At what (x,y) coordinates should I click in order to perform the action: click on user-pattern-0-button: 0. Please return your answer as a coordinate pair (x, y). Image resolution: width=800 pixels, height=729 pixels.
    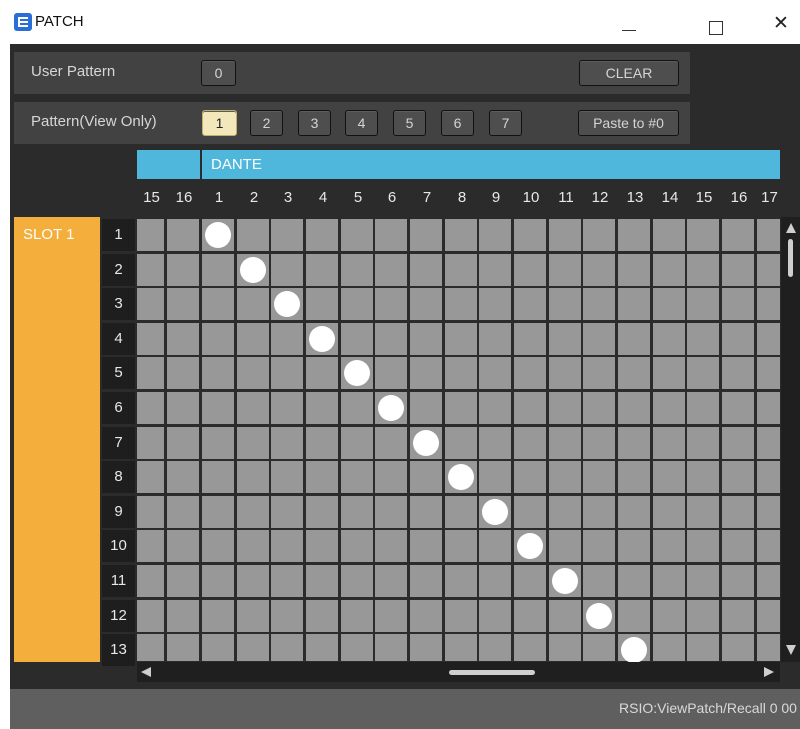
    Looking at the image, I should click on (218, 73).